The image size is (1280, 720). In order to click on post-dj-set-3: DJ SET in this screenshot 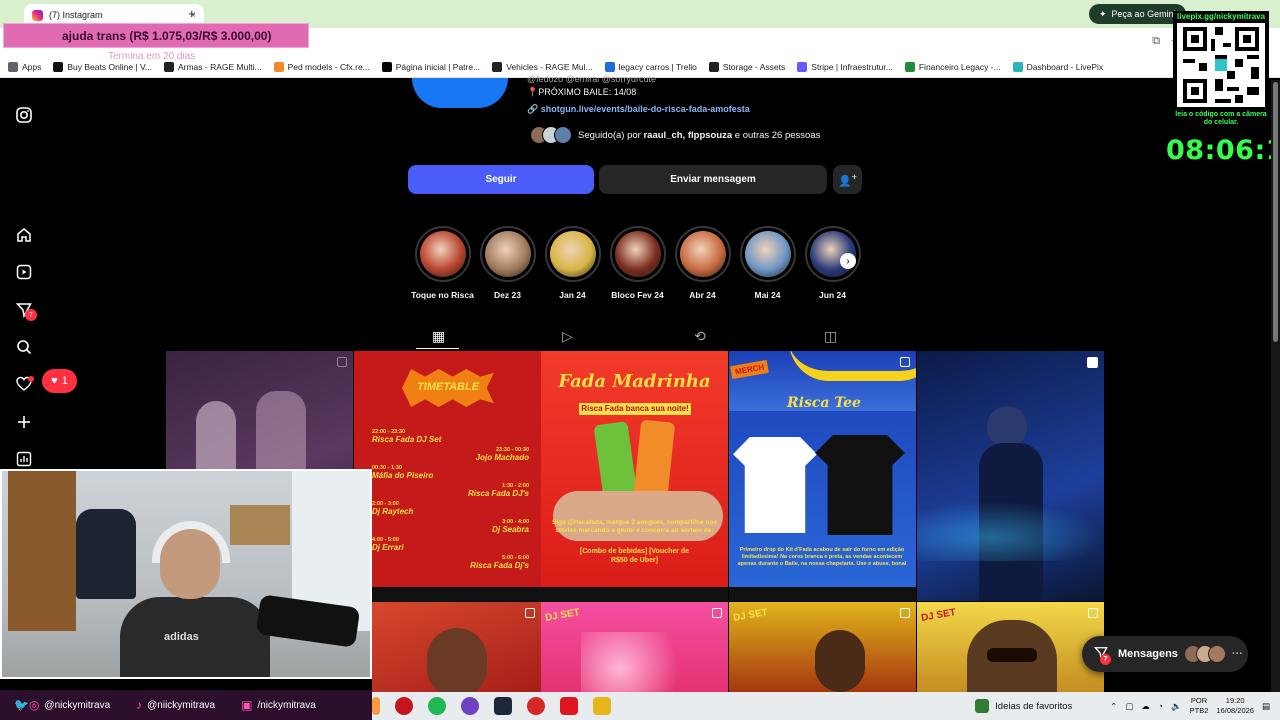, I will do `click(822, 647)`.